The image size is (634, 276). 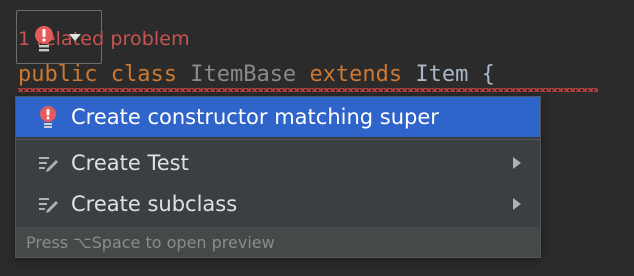 I want to click on code-line: public class ItemBase extends Item {, so click(x=256, y=75).